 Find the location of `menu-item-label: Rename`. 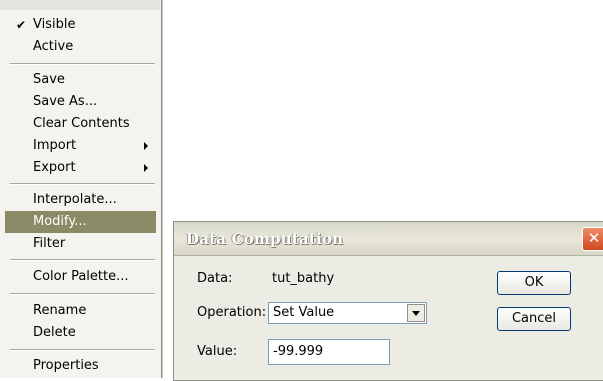

menu-item-label: Rename is located at coordinates (60, 310).